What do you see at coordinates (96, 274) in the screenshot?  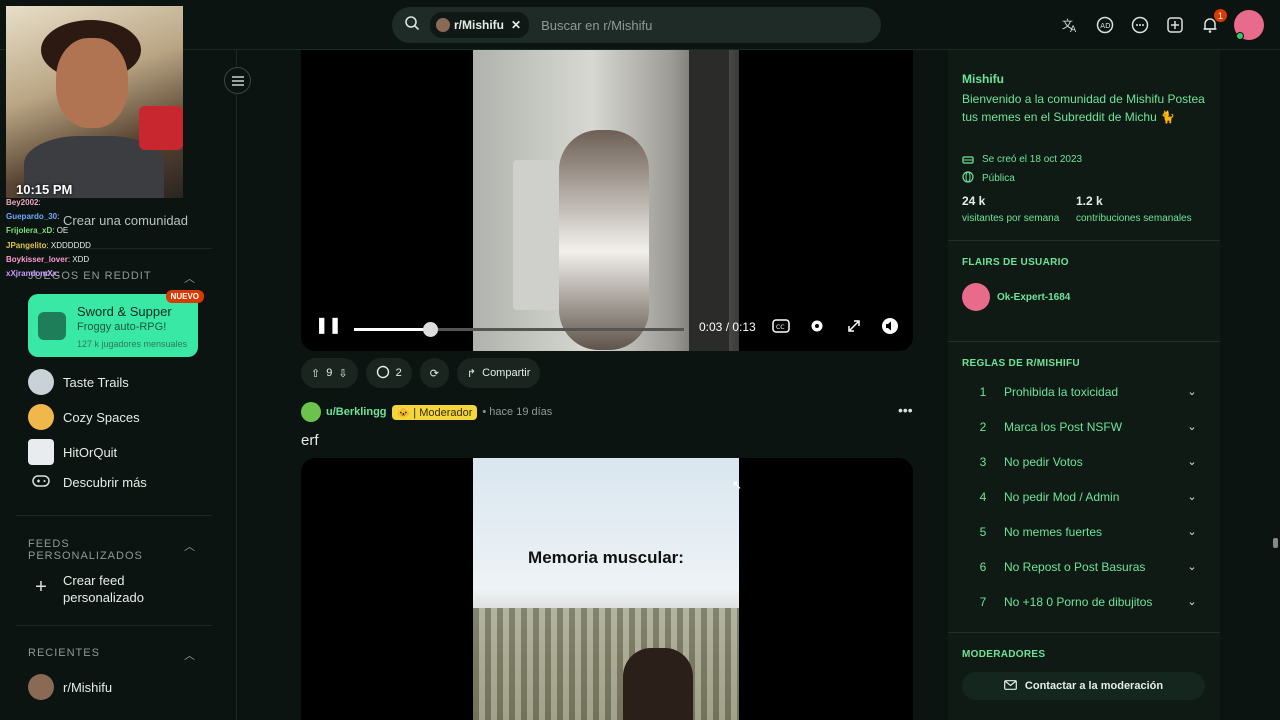 I see `chat-line: xXjrandomXx:` at bounding box center [96, 274].